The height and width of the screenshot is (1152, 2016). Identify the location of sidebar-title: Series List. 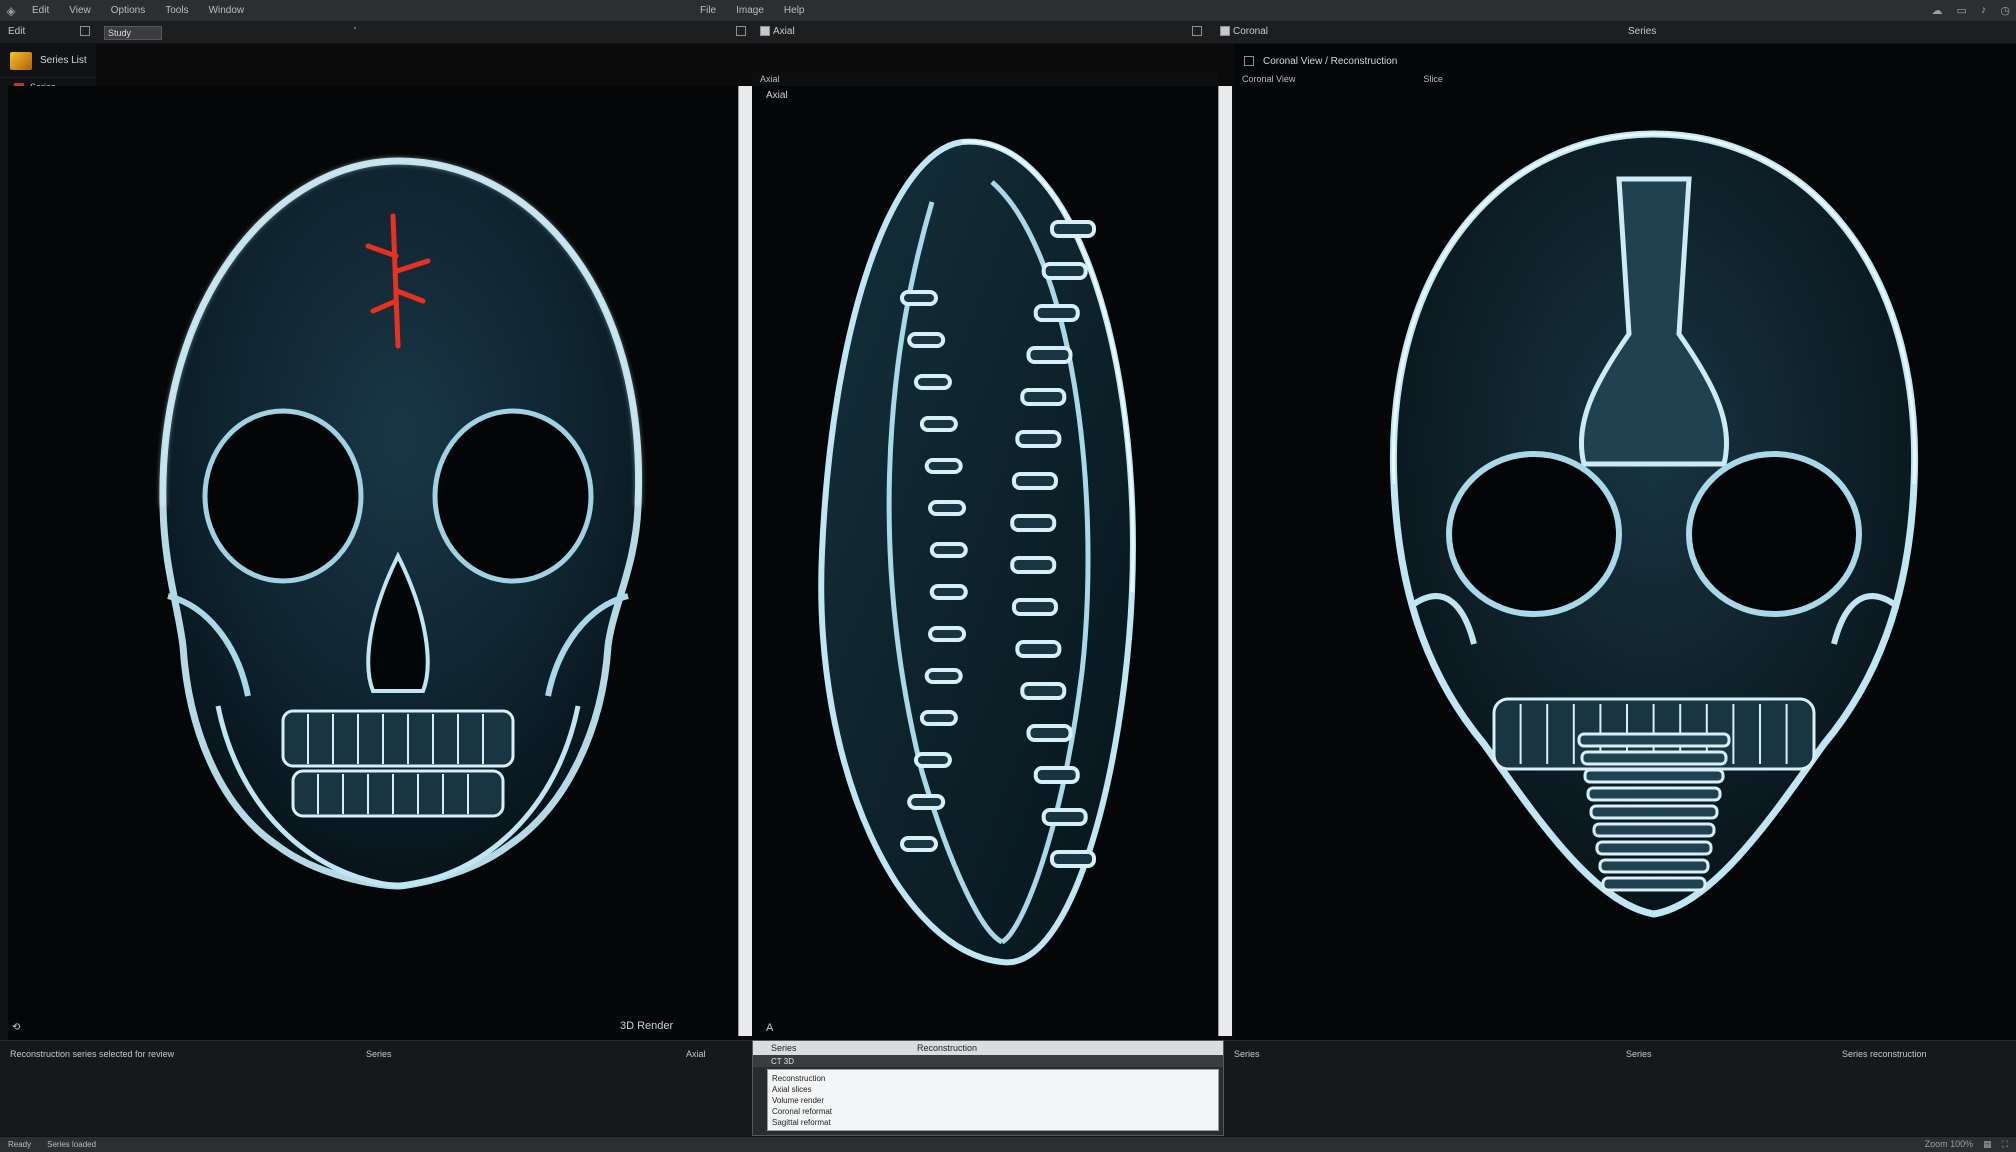
(63, 60).